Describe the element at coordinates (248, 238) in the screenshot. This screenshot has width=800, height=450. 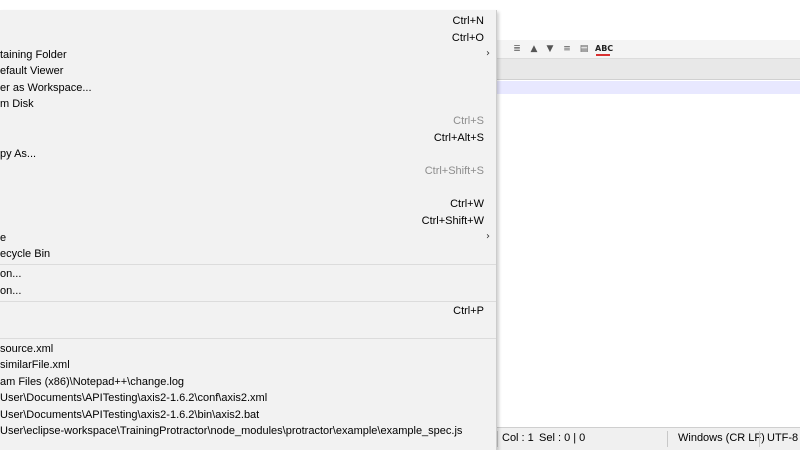
I see `menu-item-close-multiple: e ›` at that location.